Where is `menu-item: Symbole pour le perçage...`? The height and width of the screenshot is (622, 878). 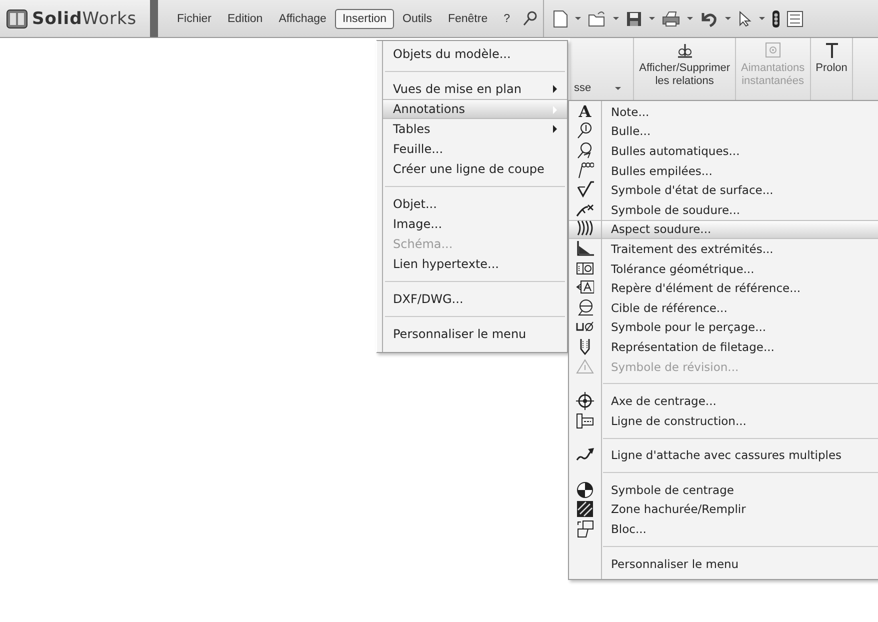
menu-item: Symbole pour le perçage... is located at coordinates (683, 327).